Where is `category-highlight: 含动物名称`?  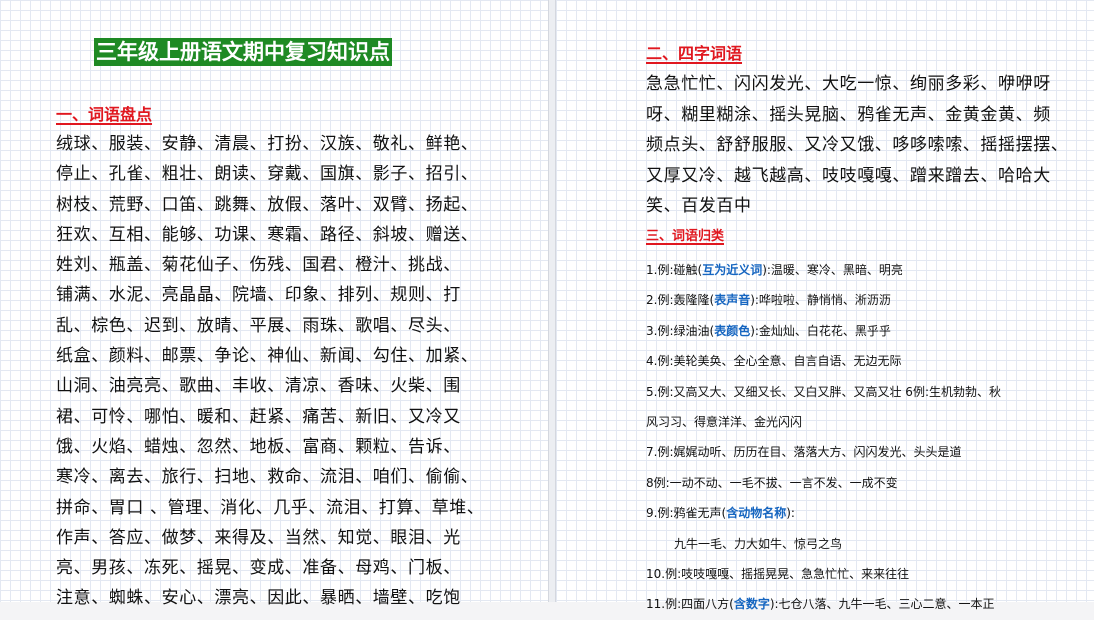
category-highlight: 含动物名称 is located at coordinates (756, 513).